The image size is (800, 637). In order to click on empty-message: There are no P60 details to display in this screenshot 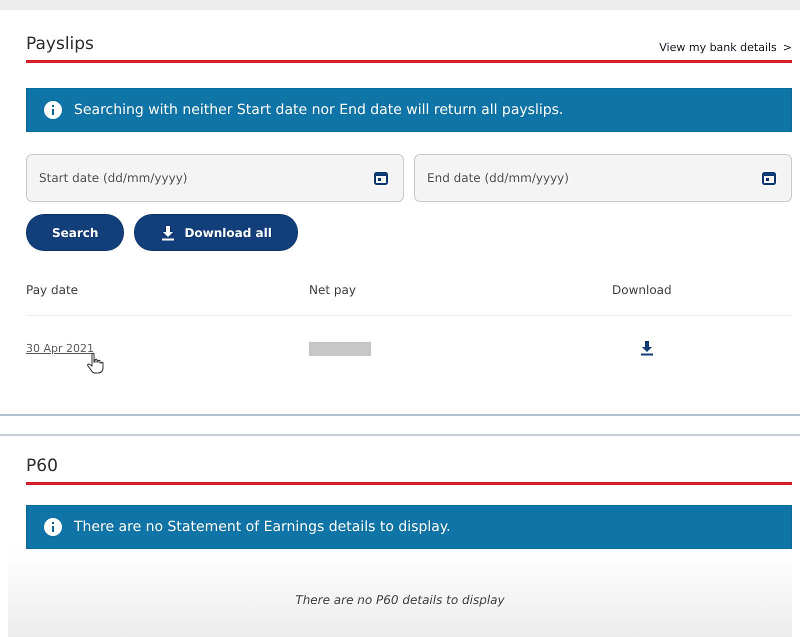, I will do `click(400, 600)`.